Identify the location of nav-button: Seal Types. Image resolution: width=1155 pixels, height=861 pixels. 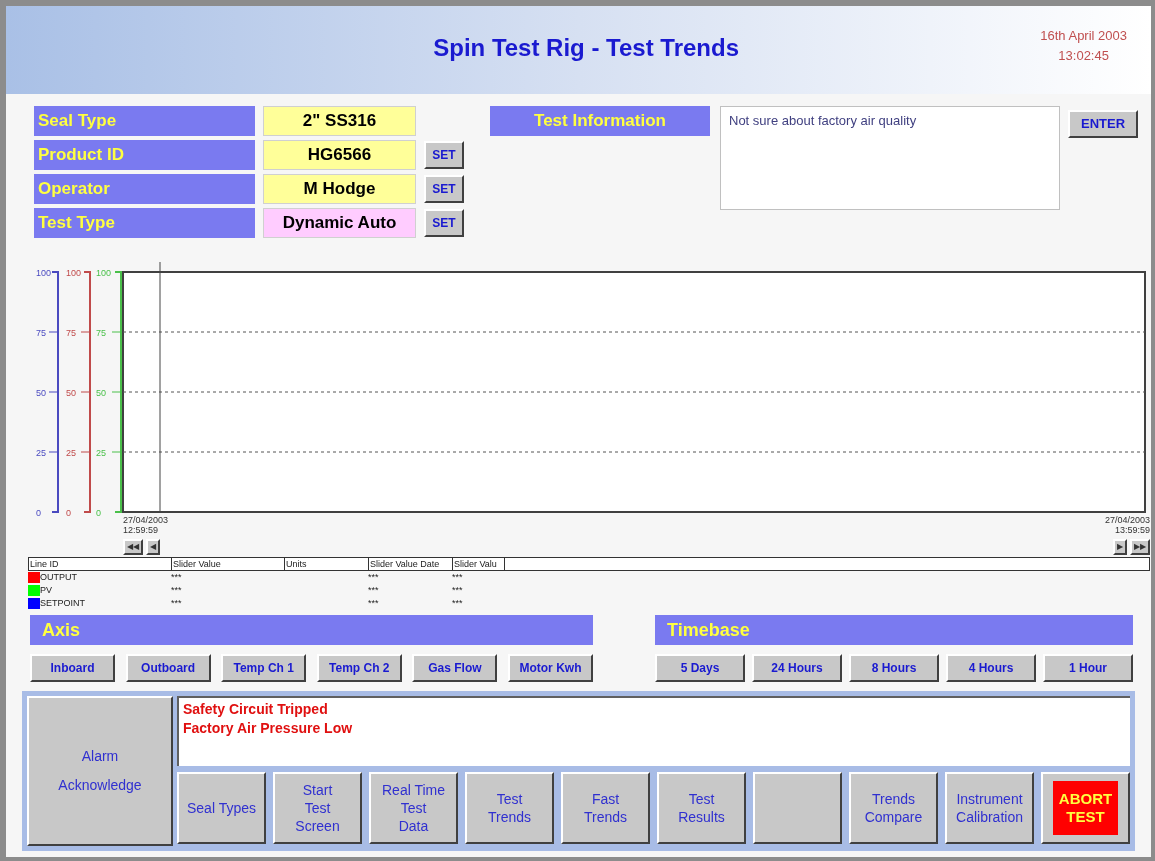
(221, 808).